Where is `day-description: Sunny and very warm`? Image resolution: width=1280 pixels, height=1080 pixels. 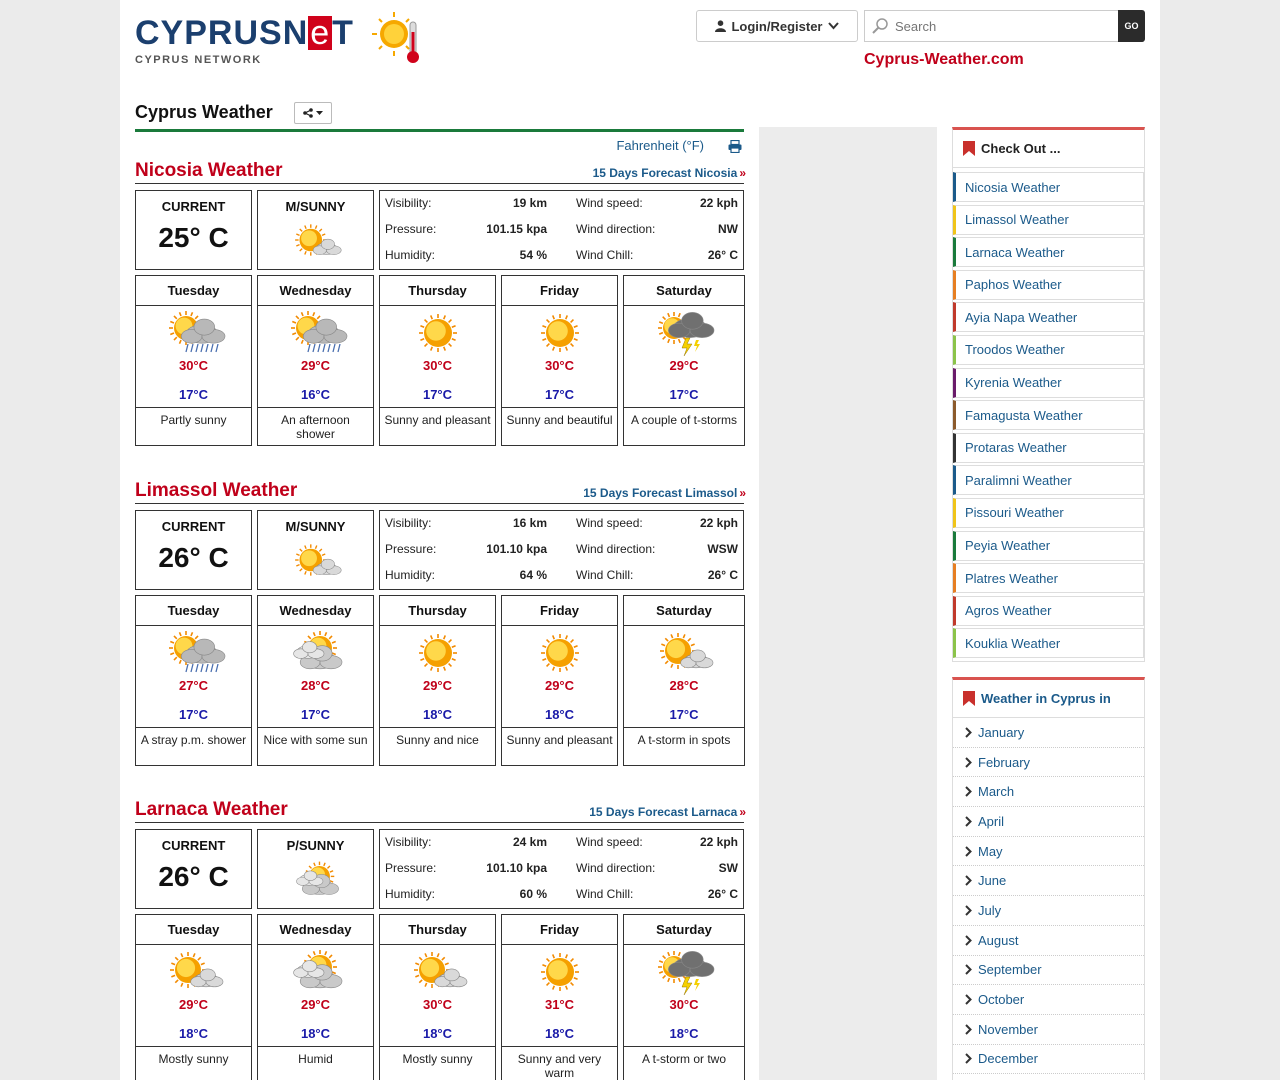 day-description: Sunny and very warm is located at coordinates (559, 1066).